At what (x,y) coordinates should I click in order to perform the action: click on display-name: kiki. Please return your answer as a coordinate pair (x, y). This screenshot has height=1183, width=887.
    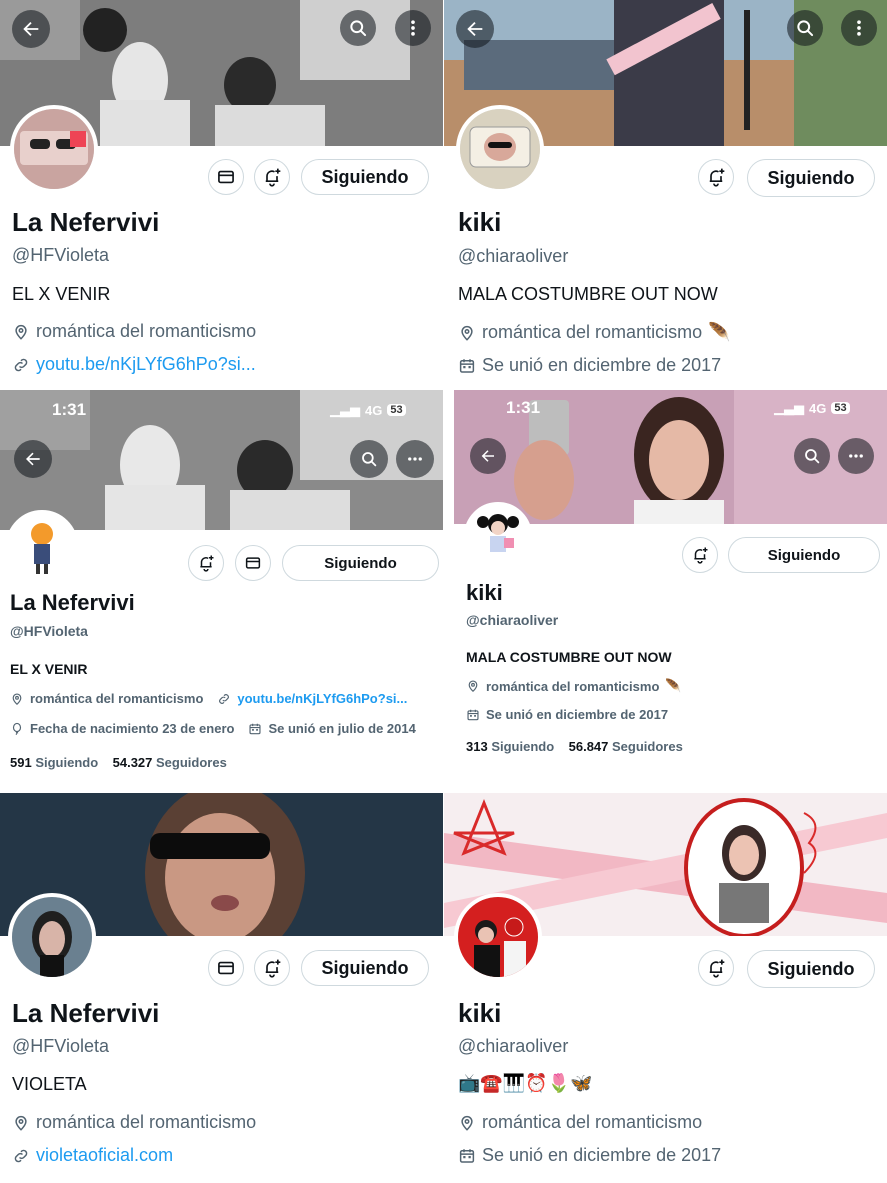
    Looking at the image, I should click on (480, 222).